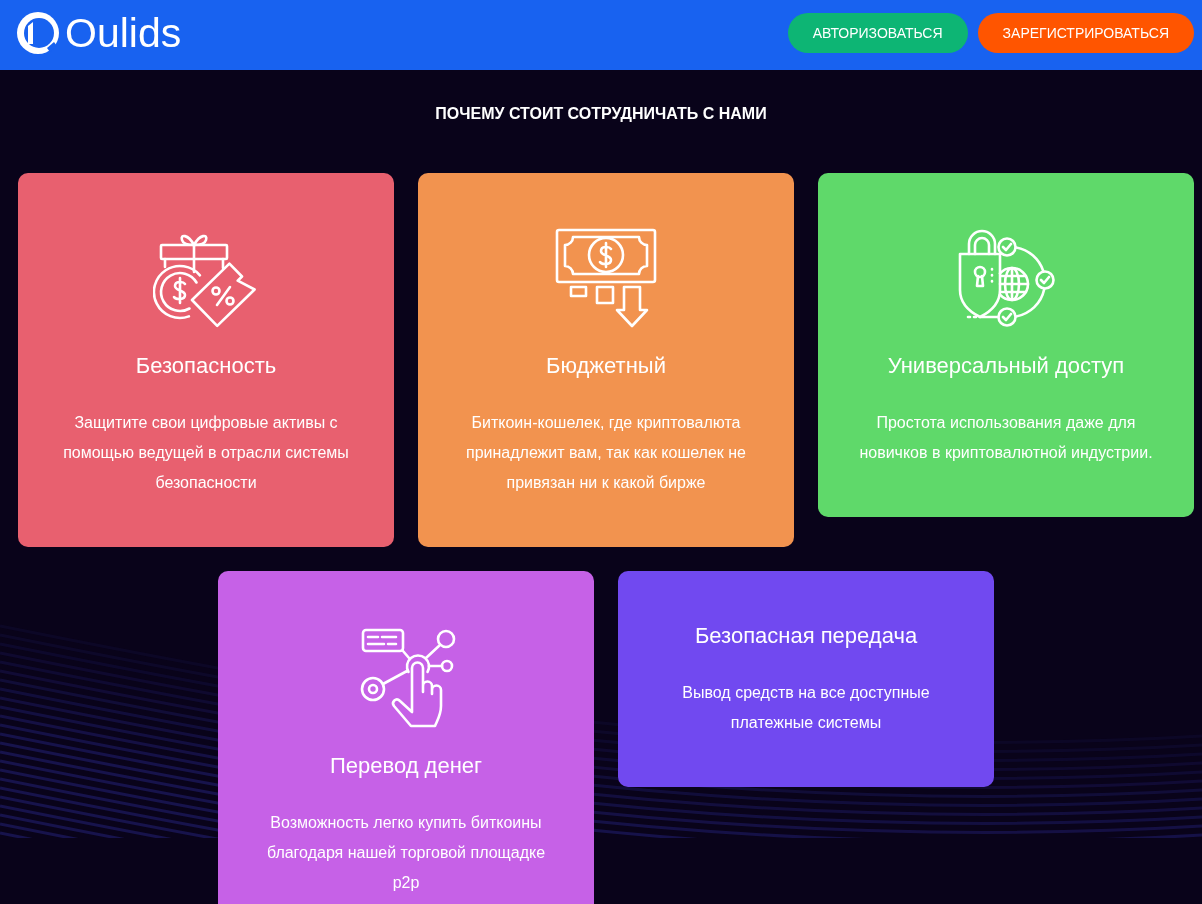  I want to click on card-description: Возможность легко купить биткоины благодаря нашей торговой площадке p2p, so click(406, 853).